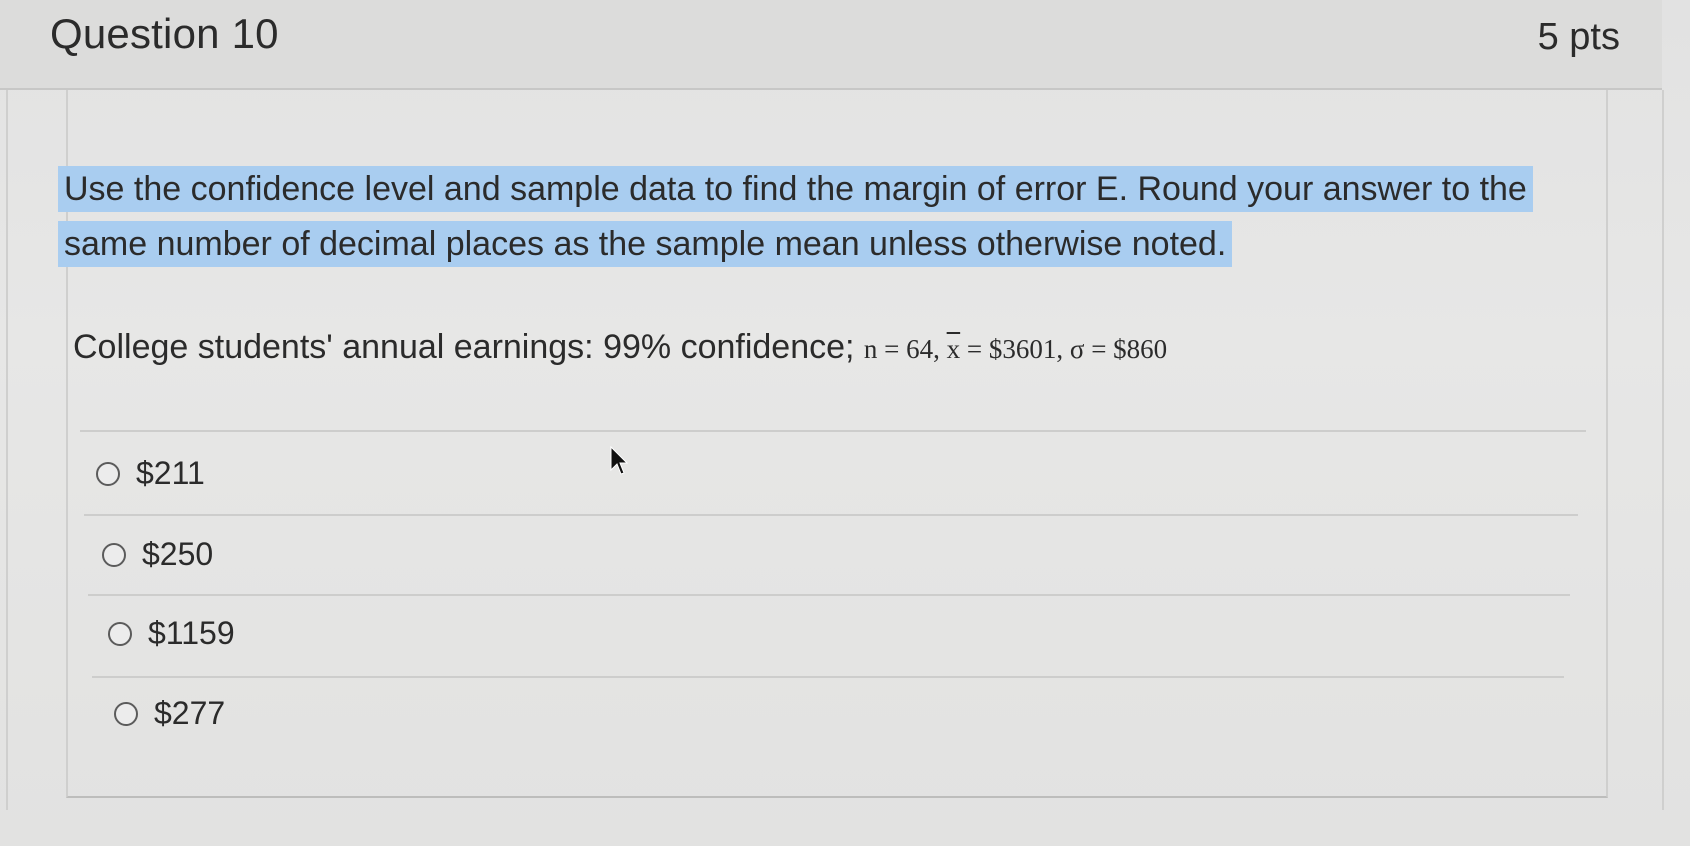  I want to click on answer-label: $277, so click(190, 713).